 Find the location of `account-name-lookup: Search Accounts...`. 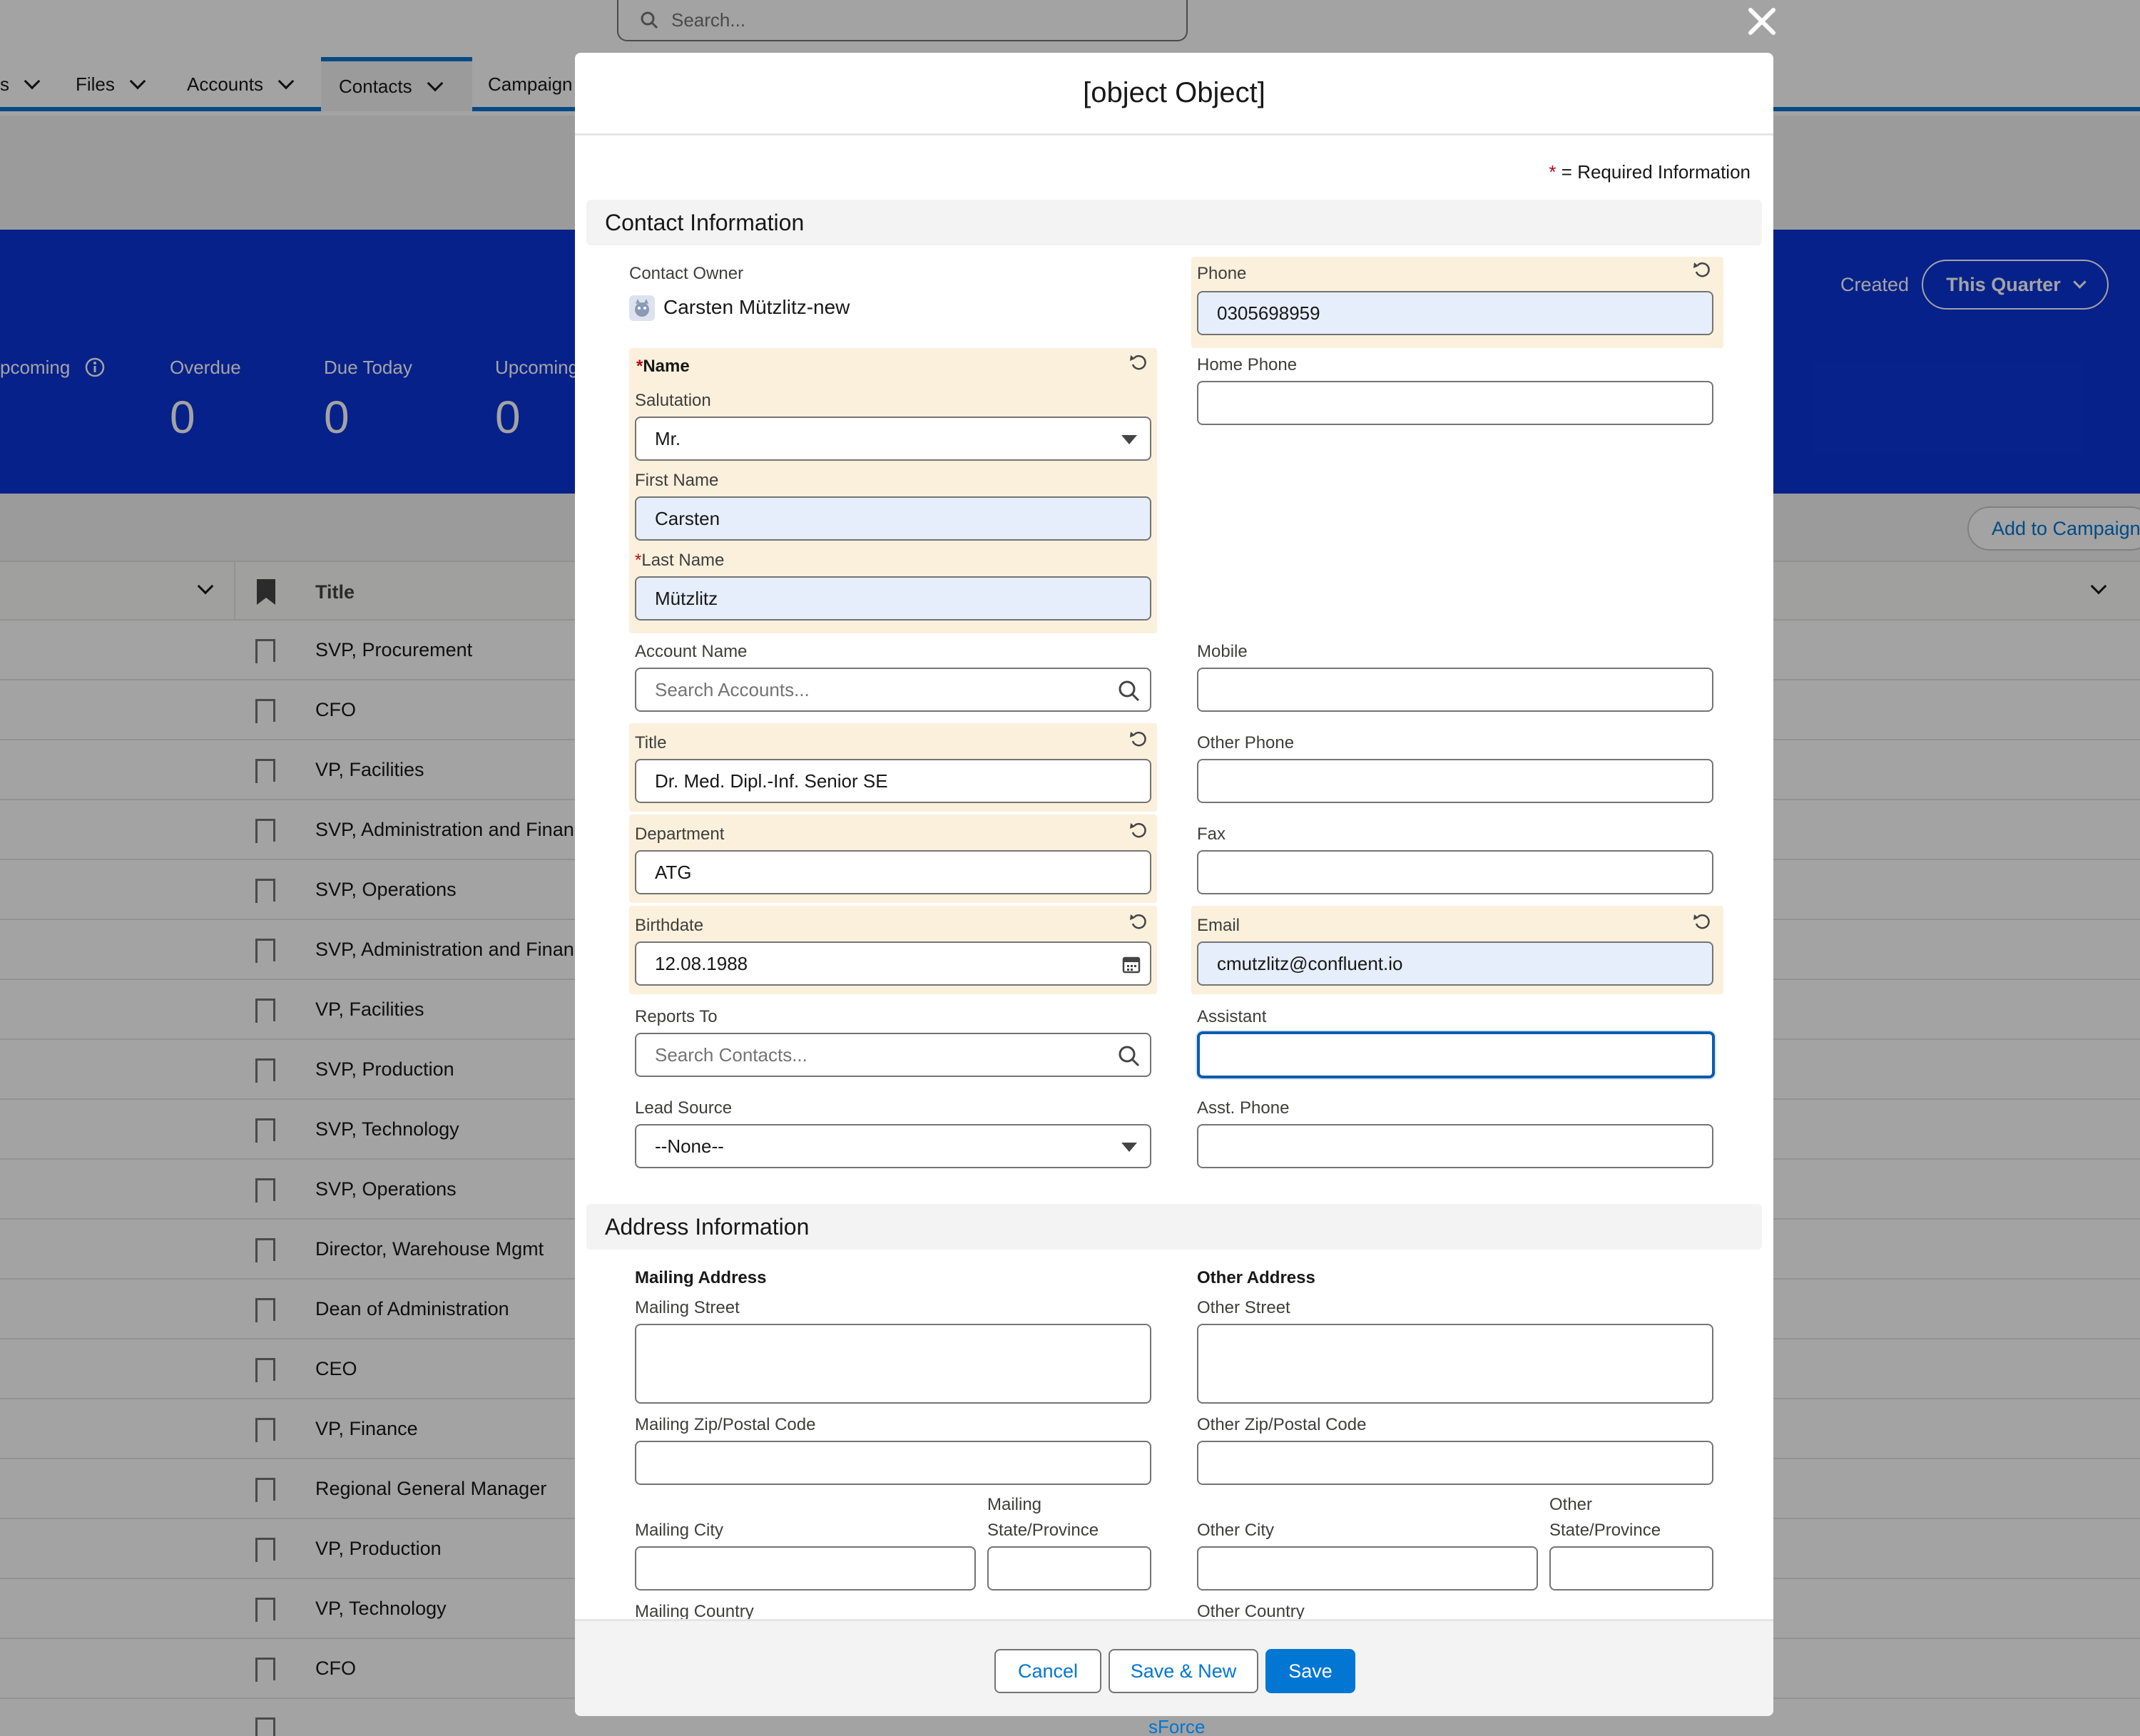

account-name-lookup: Search Accounts... is located at coordinates (893, 690).